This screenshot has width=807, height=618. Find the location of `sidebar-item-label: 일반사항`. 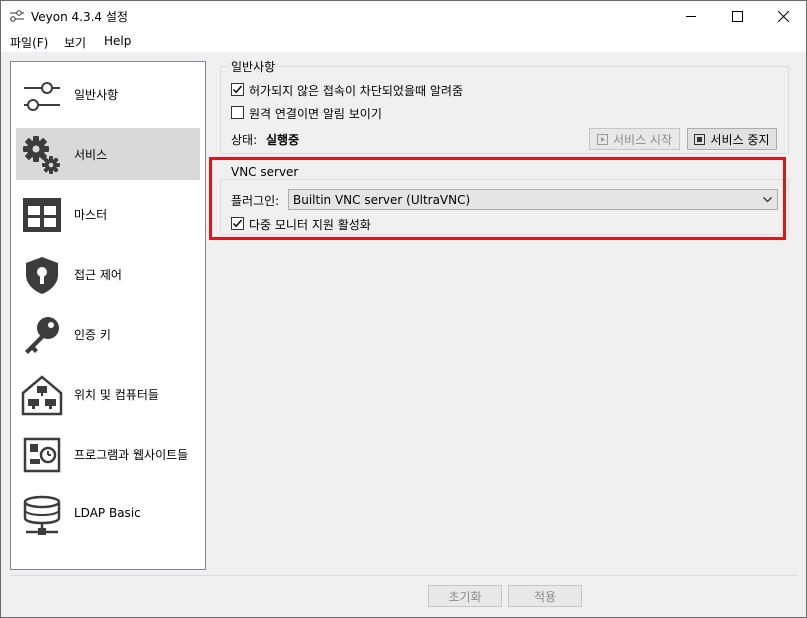

sidebar-item-label: 일반사항 is located at coordinates (96, 95).